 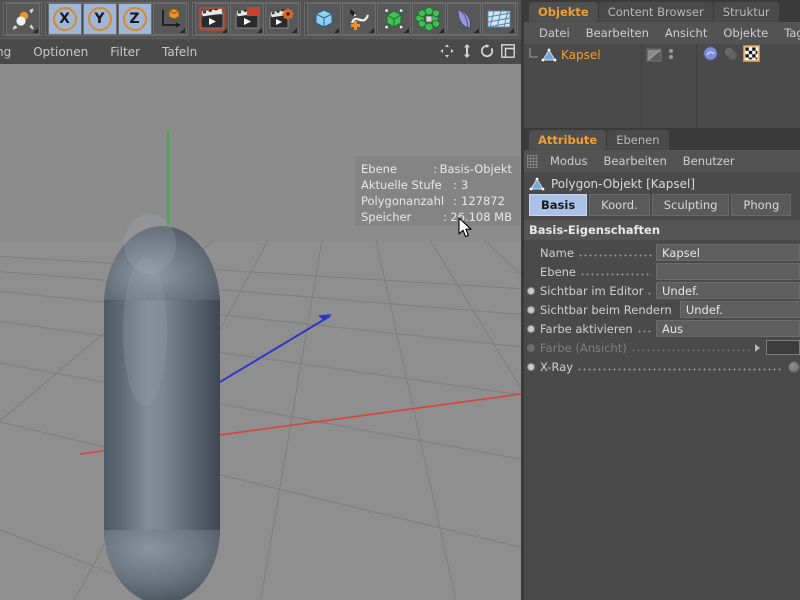 I want to click on subtab-sculpting: Sculpting, so click(x=690, y=205).